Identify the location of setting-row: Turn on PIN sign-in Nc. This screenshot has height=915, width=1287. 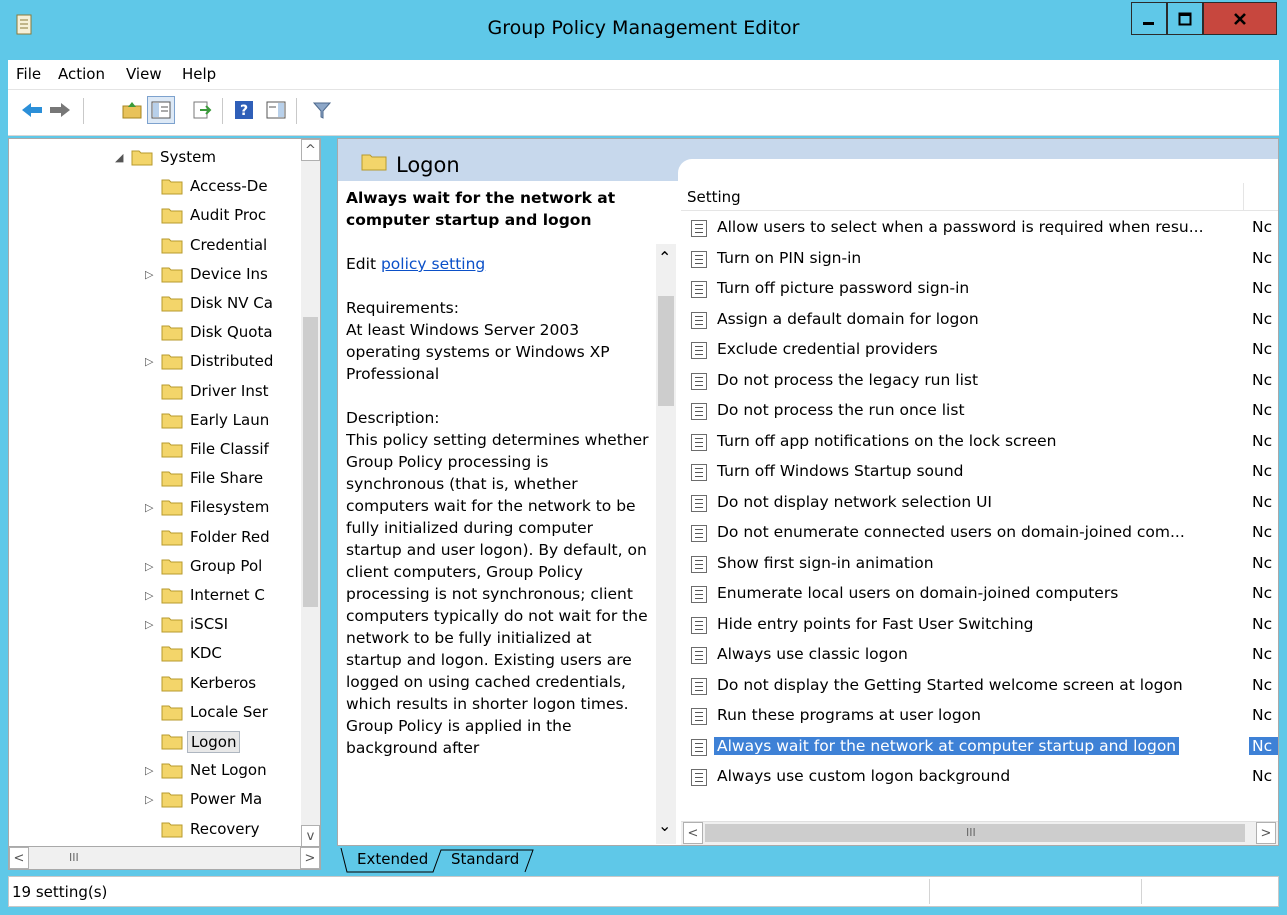
(981, 259).